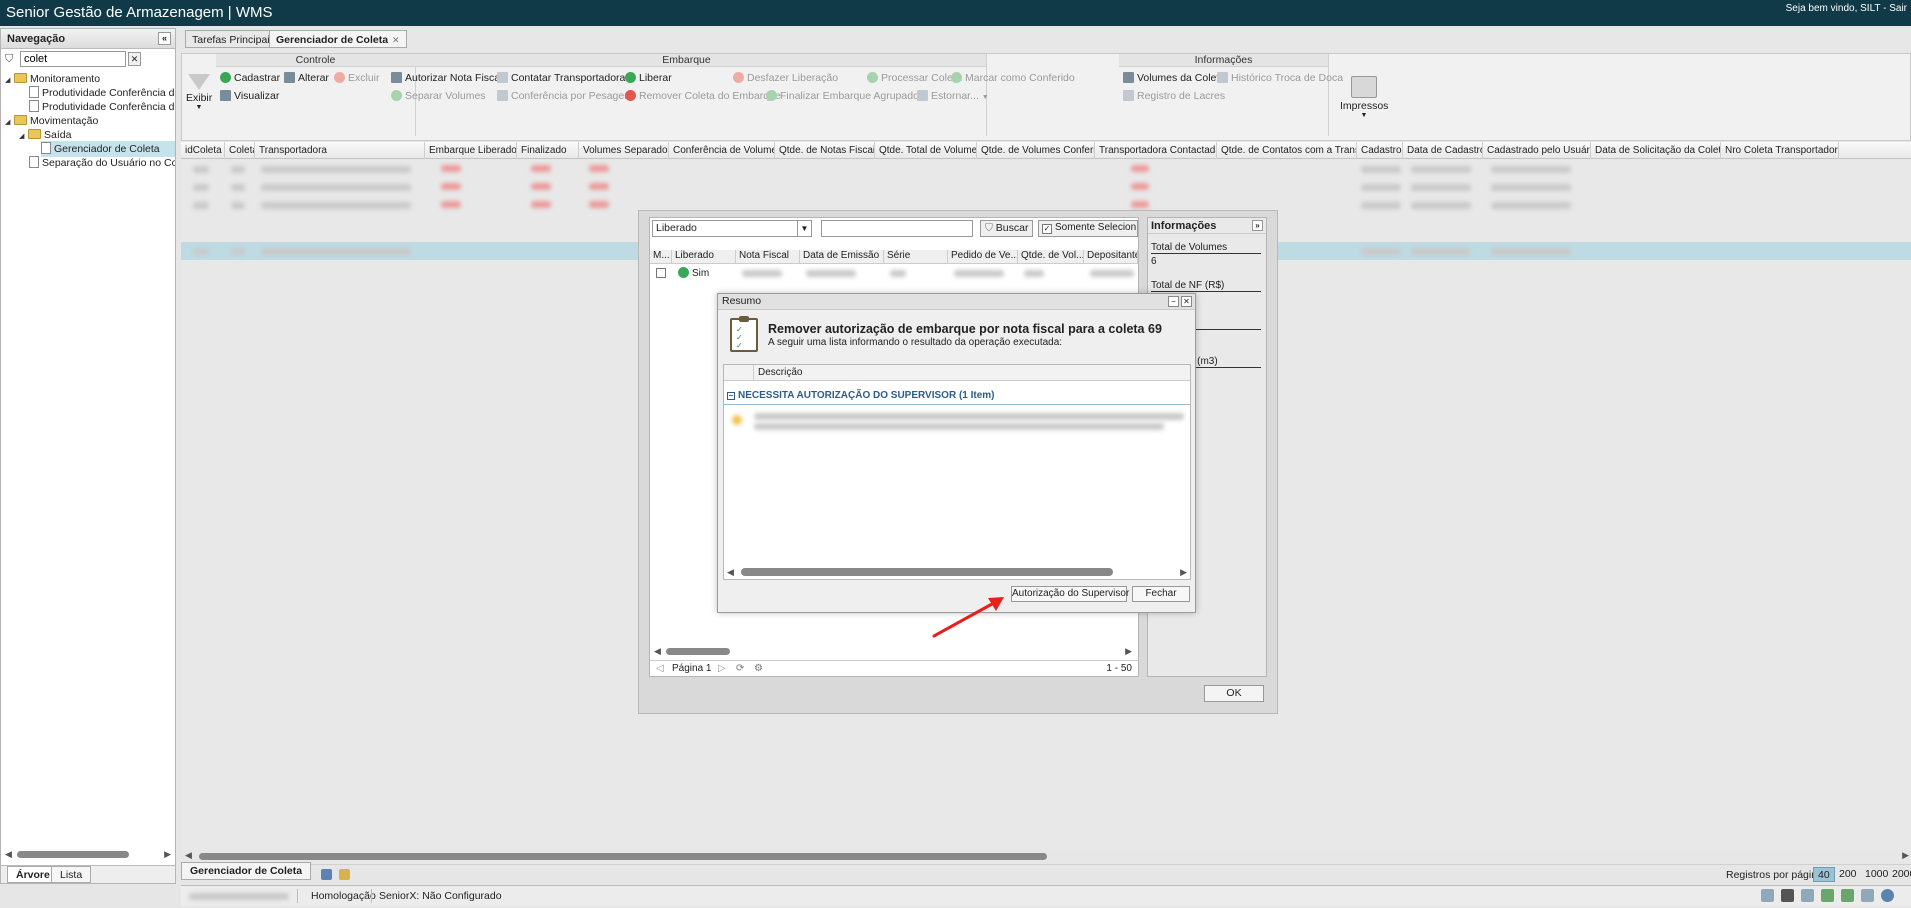 This screenshot has height=908, width=1911. Describe the element at coordinates (471, 150) in the screenshot. I see `column-header: Embarque Liberado` at that location.